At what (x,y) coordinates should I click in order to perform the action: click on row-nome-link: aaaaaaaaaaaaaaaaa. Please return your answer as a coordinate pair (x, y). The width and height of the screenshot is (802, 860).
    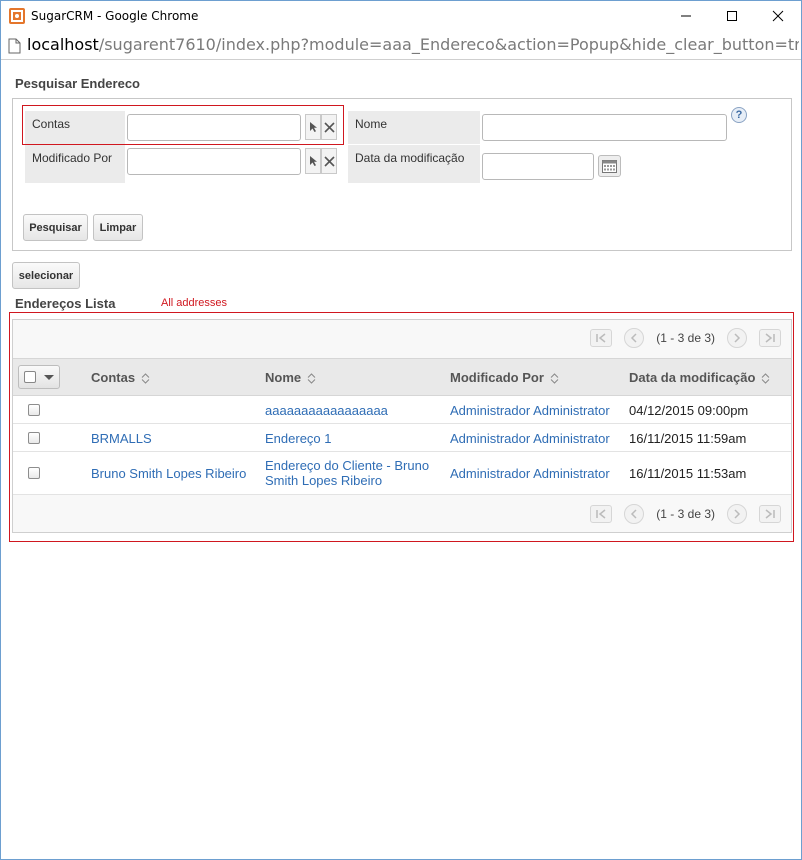
    Looking at the image, I should click on (326, 410).